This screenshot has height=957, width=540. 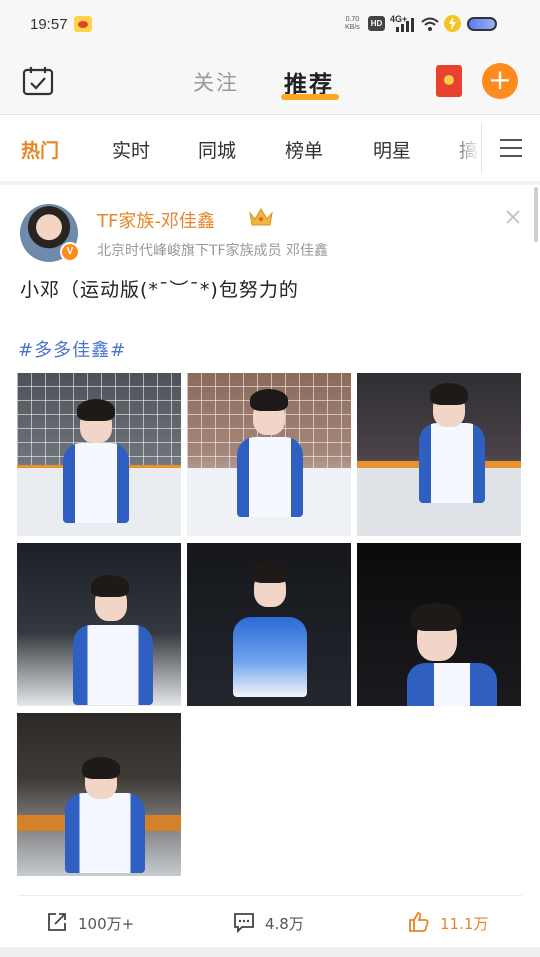 I want to click on network-speed-unit: KB/s, so click(x=352, y=27).